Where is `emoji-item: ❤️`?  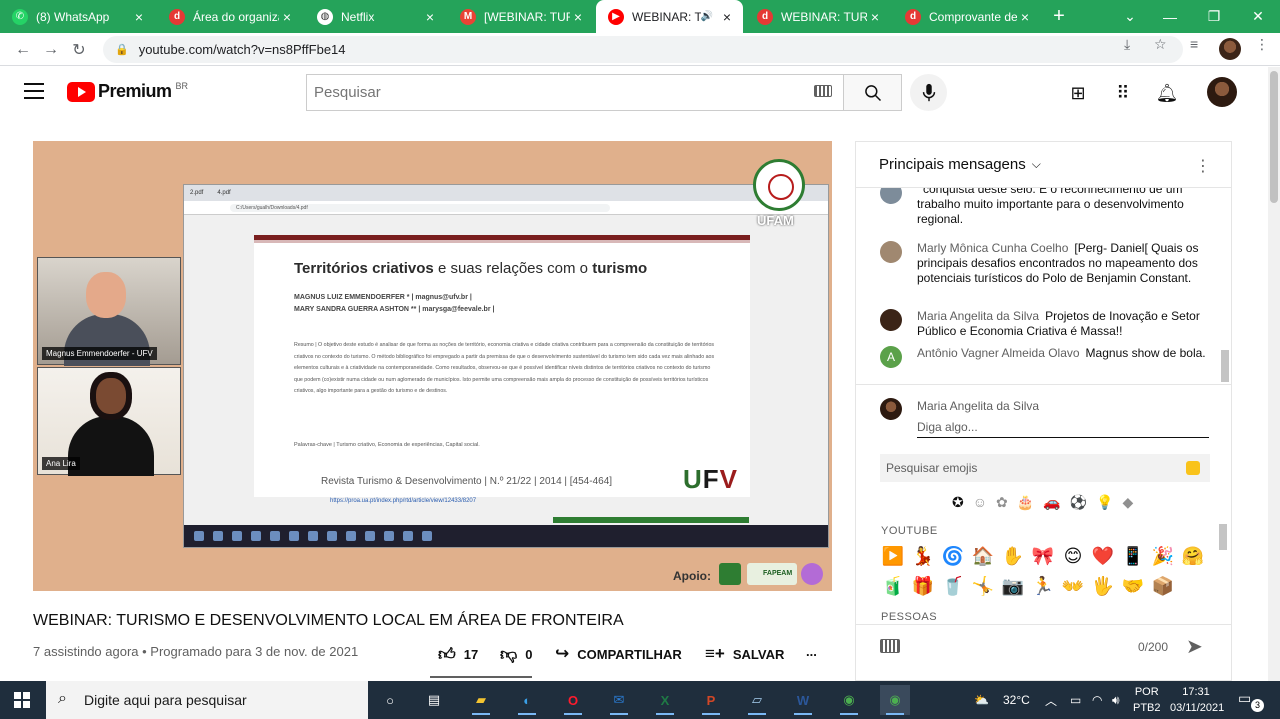 emoji-item: ❤️ is located at coordinates (1103, 556).